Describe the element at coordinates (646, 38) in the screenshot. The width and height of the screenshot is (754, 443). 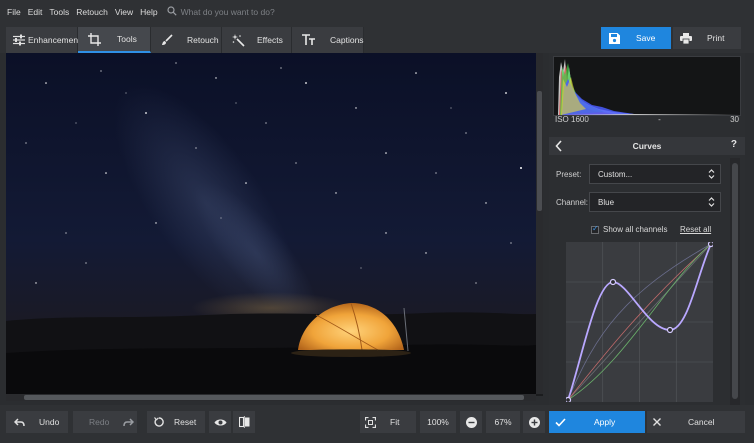
I see `save-button-label: Save` at that location.